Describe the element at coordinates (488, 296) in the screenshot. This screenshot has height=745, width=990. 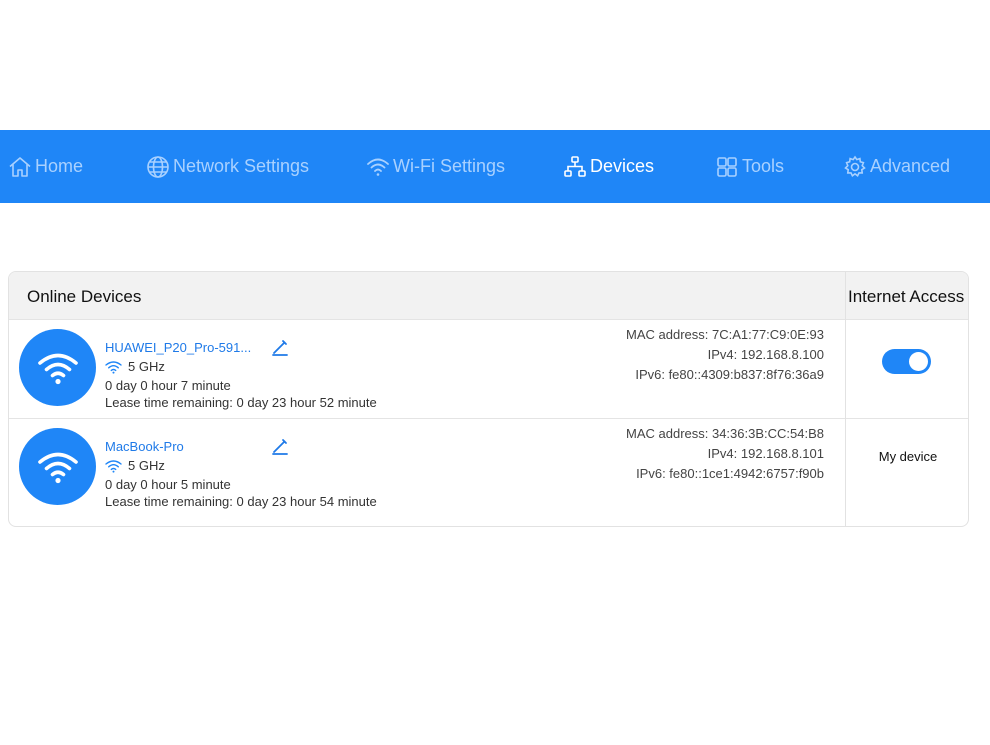
I see `table-header: Online Devices Internet Access` at that location.